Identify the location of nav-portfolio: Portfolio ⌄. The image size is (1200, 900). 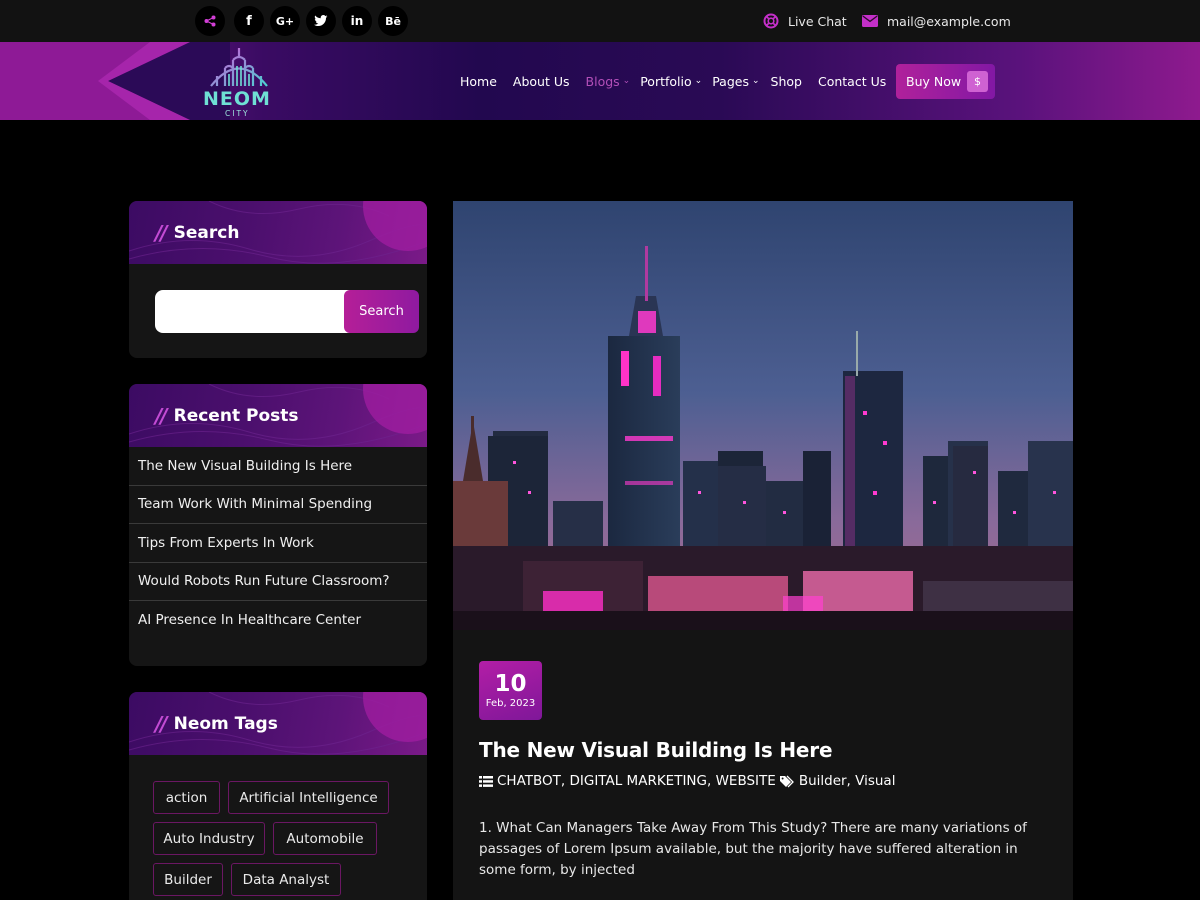
(671, 81).